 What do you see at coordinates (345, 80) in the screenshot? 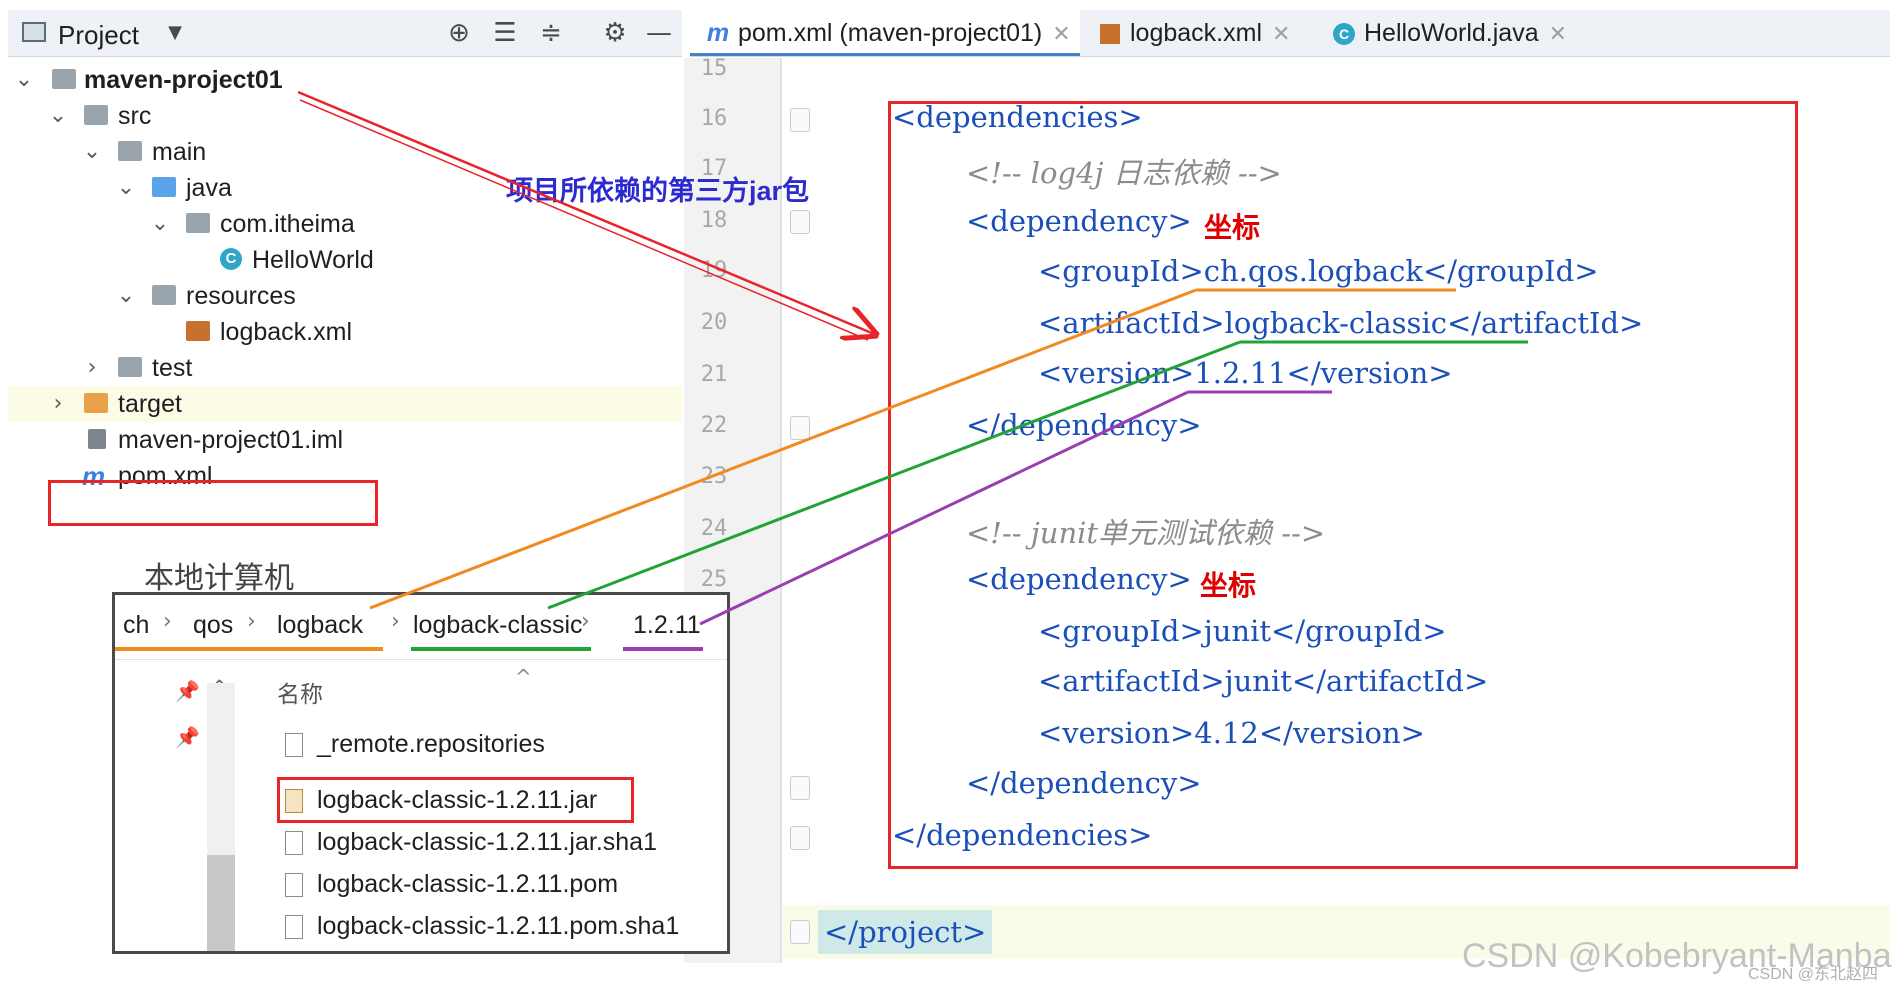
I see `tree-item-maven-project01: ⌄ maven-project01` at bounding box center [345, 80].